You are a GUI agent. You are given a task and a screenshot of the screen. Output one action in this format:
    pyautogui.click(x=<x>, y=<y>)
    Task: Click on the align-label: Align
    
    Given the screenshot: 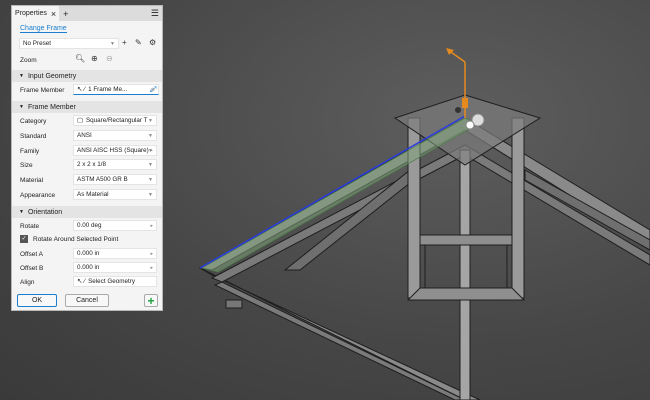 What is the action you would take?
    pyautogui.click(x=27, y=282)
    